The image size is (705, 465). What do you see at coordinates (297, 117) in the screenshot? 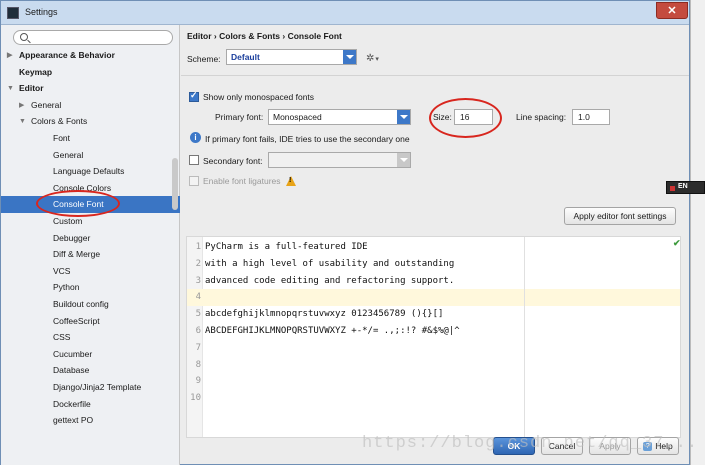
I see `primary-font-value: Monospaced` at bounding box center [297, 117].